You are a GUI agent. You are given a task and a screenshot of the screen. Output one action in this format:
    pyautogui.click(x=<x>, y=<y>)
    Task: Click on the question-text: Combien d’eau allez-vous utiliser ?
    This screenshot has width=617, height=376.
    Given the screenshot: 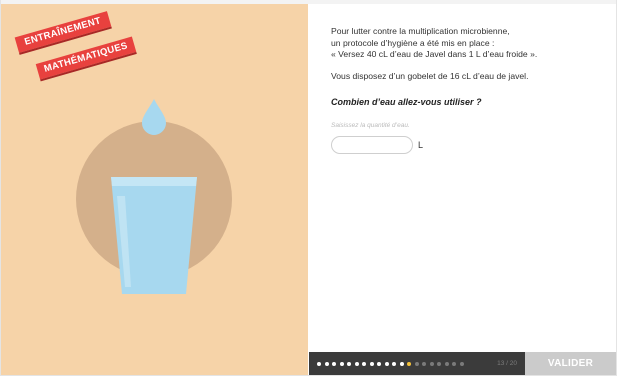 What is the action you would take?
    pyautogui.click(x=406, y=102)
    